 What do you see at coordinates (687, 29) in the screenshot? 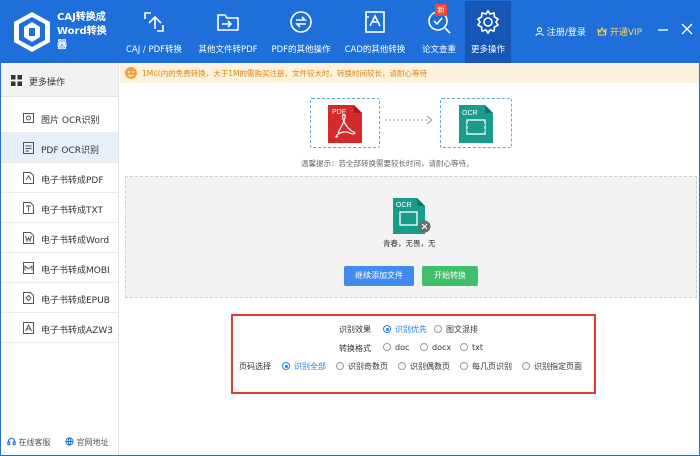
I see `close-icon` at bounding box center [687, 29].